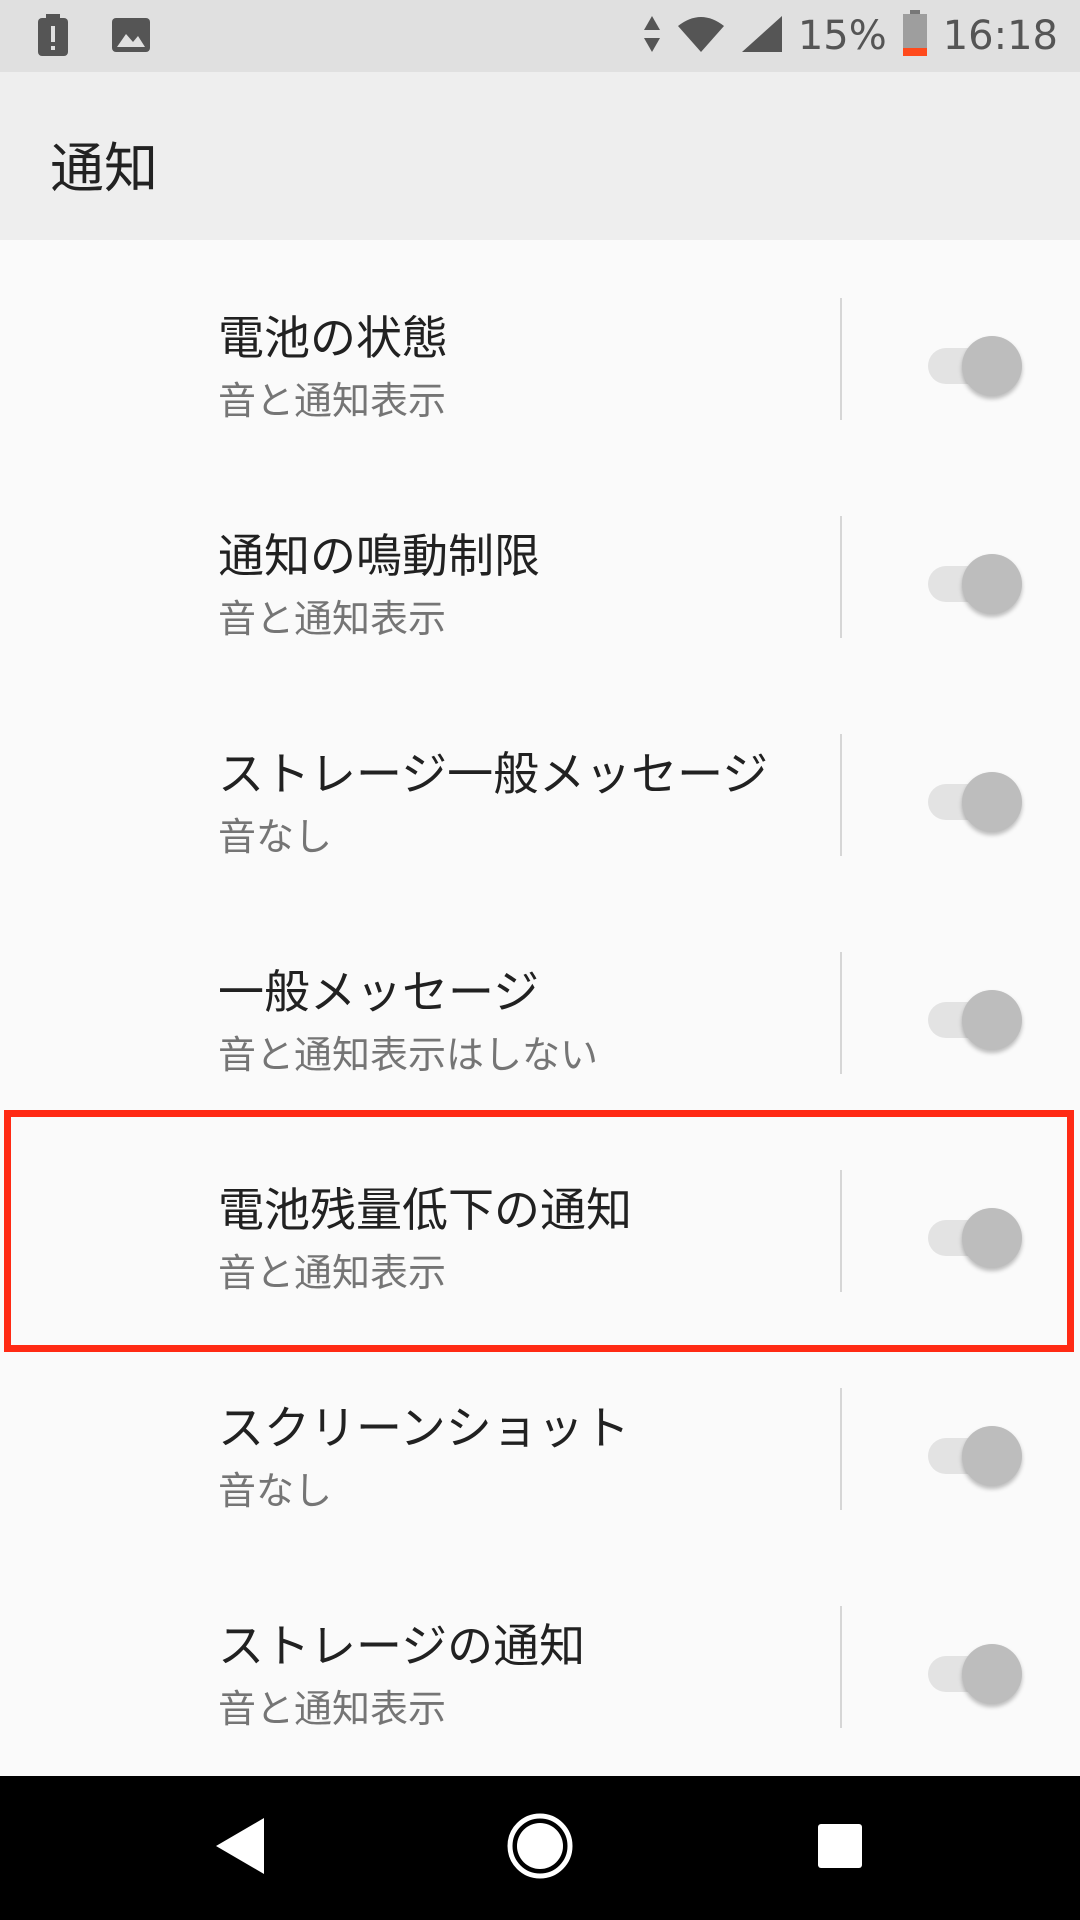 The height and width of the screenshot is (1920, 1080). I want to click on list-item: 電池残量低下の通知 音と通知表示, so click(540, 1221).